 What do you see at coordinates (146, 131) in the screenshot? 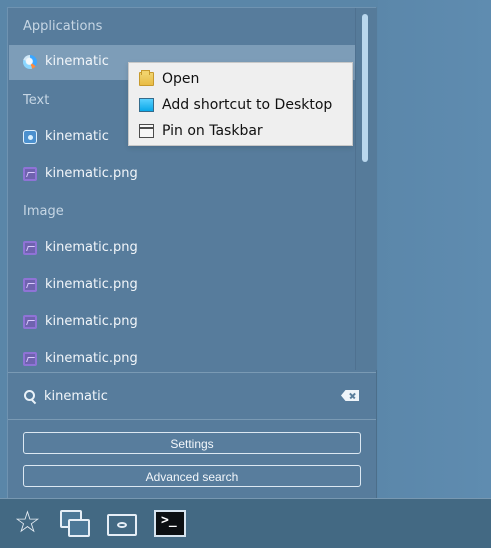
I see `taskbar-pin-icon` at bounding box center [146, 131].